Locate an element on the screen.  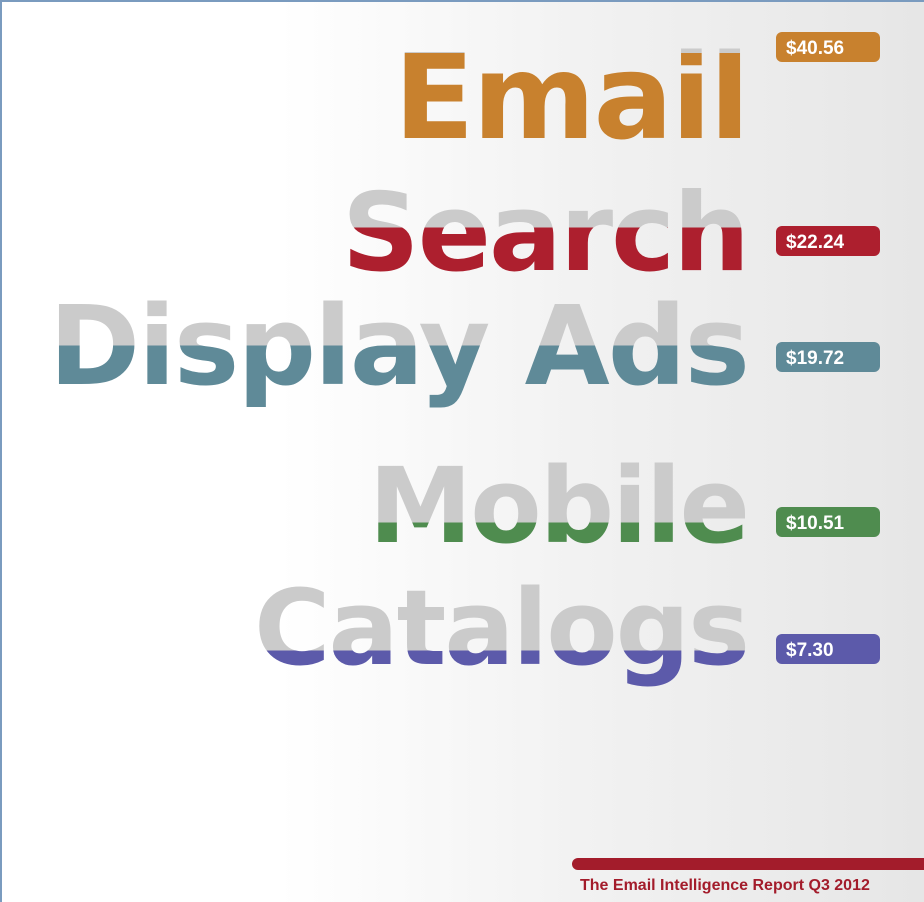
channel-label-mobile: Mobile is located at coordinates (558, 506).